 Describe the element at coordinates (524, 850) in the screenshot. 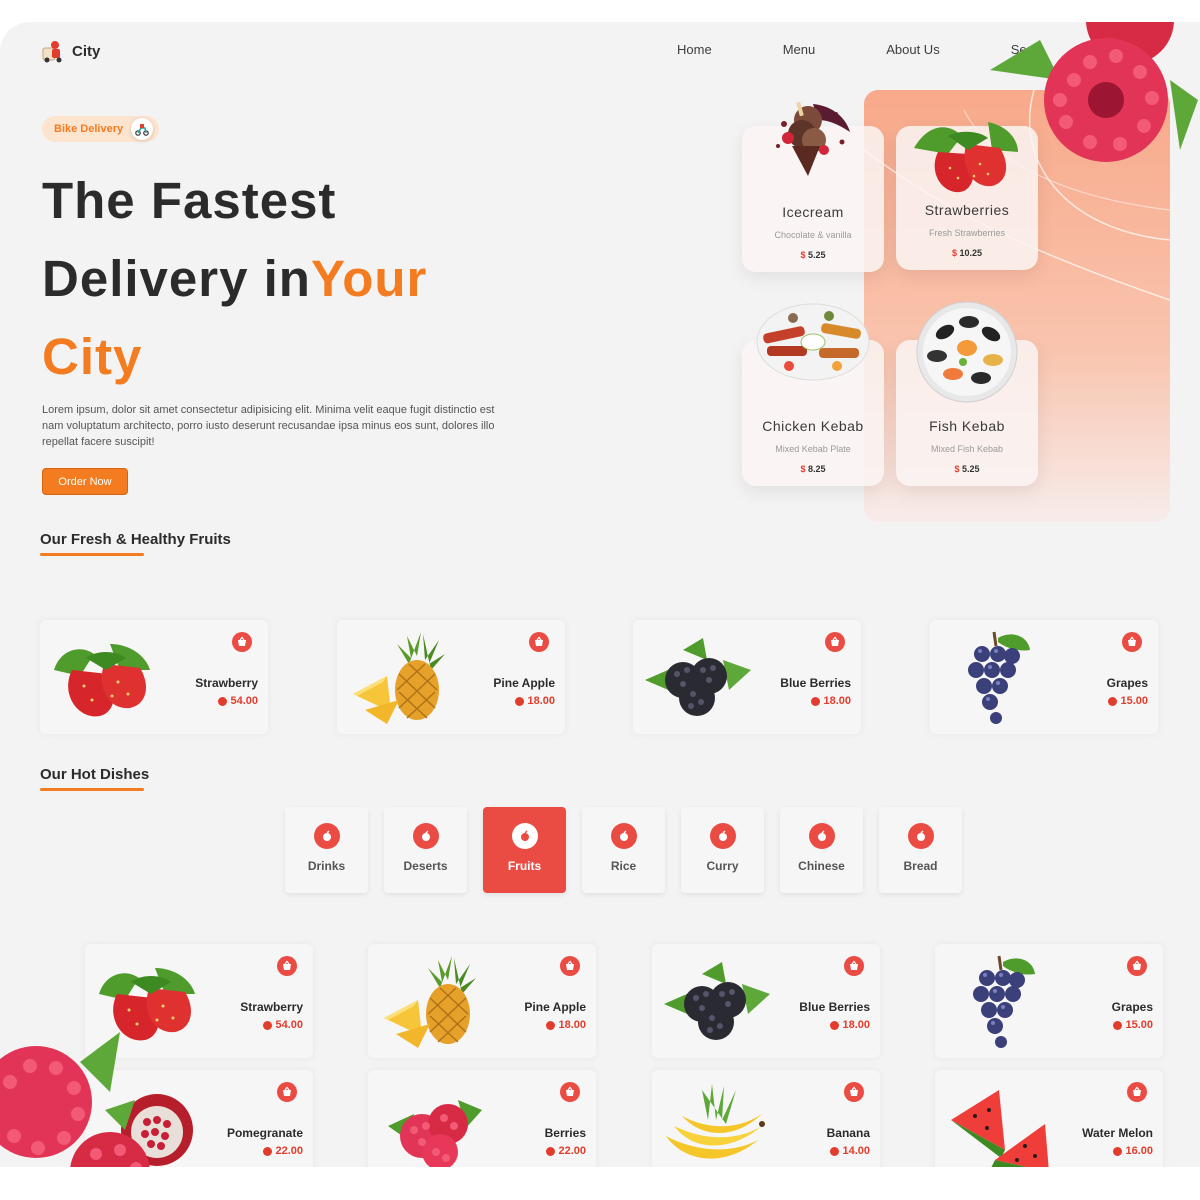

I see `category-tab-fruits: Fruits` at that location.